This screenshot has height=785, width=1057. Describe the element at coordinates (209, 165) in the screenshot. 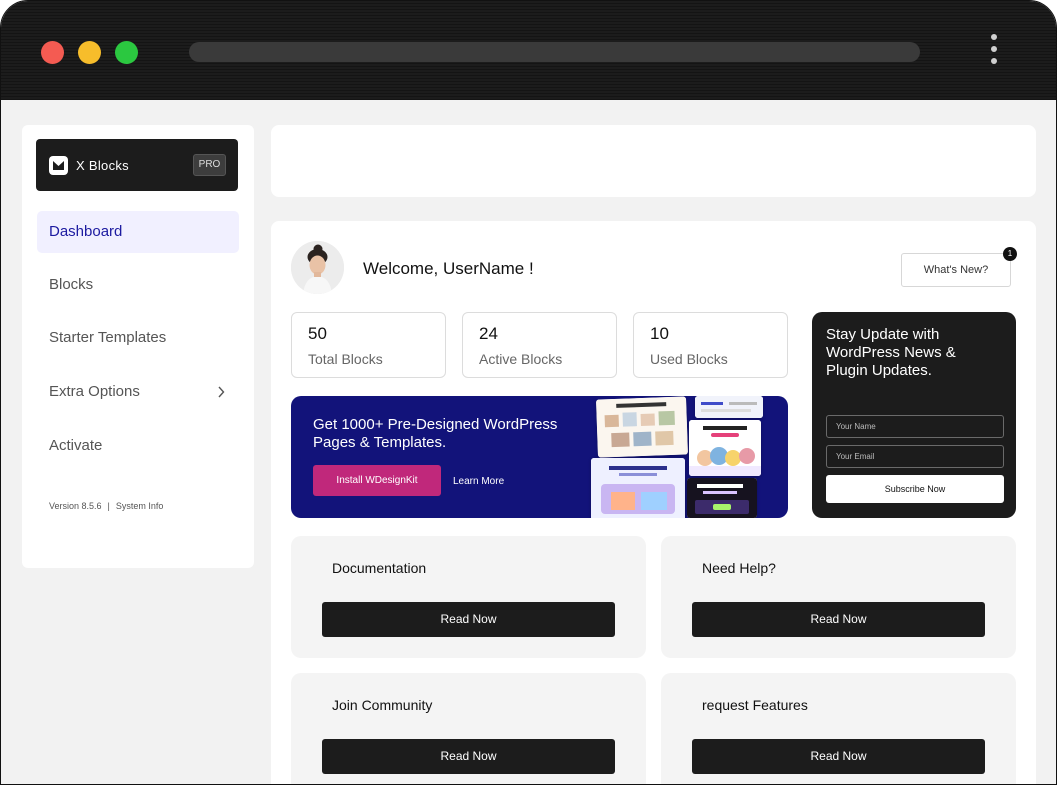

I see `pro-badge: PRO` at that location.